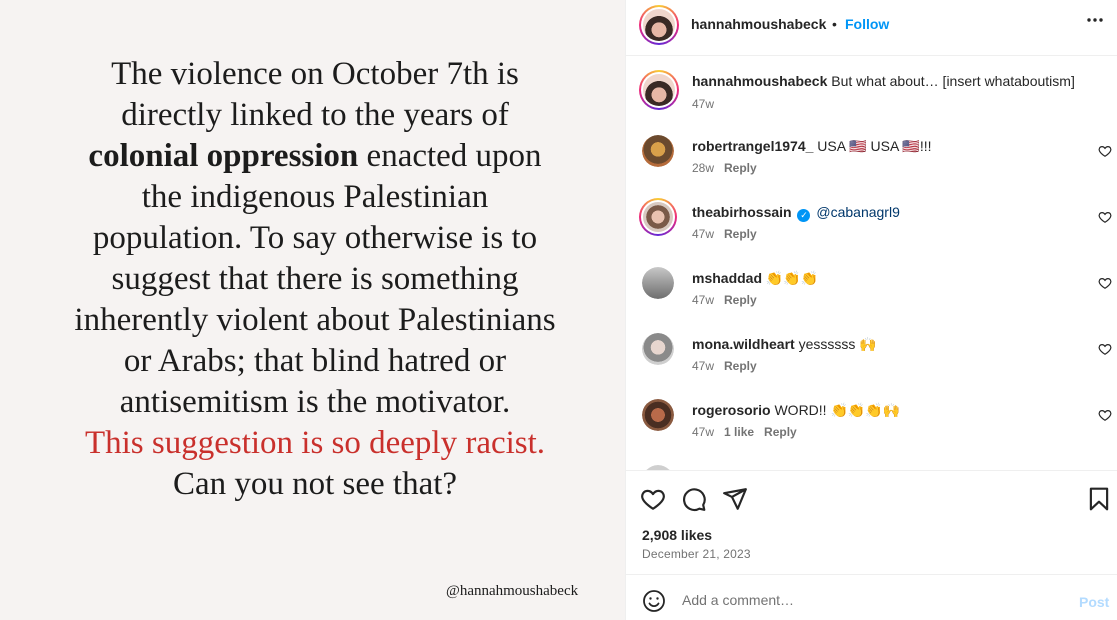 This screenshot has width=1117, height=620. I want to click on quote-line-rest: enacted upon, so click(450, 156).